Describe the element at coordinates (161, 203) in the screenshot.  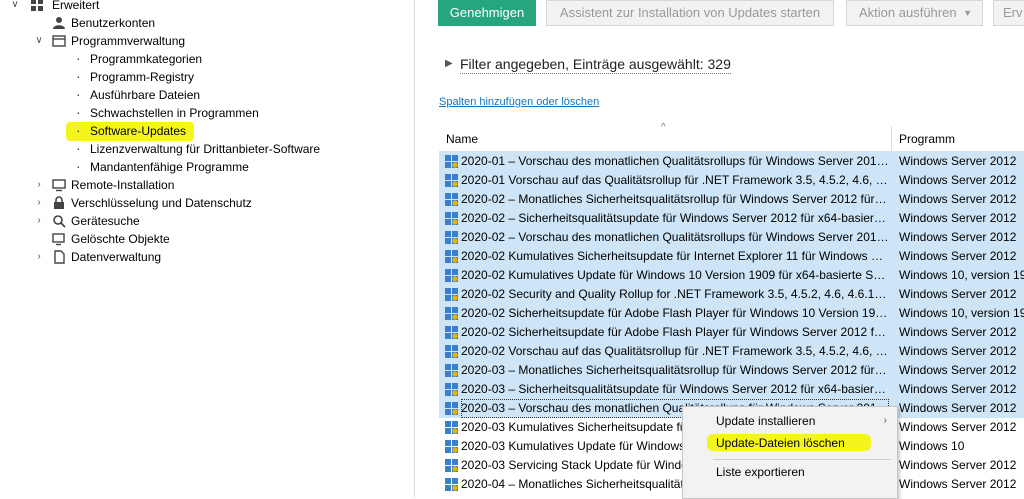
I see `tree-label: Verschlüsselung und Datenschutz` at that location.